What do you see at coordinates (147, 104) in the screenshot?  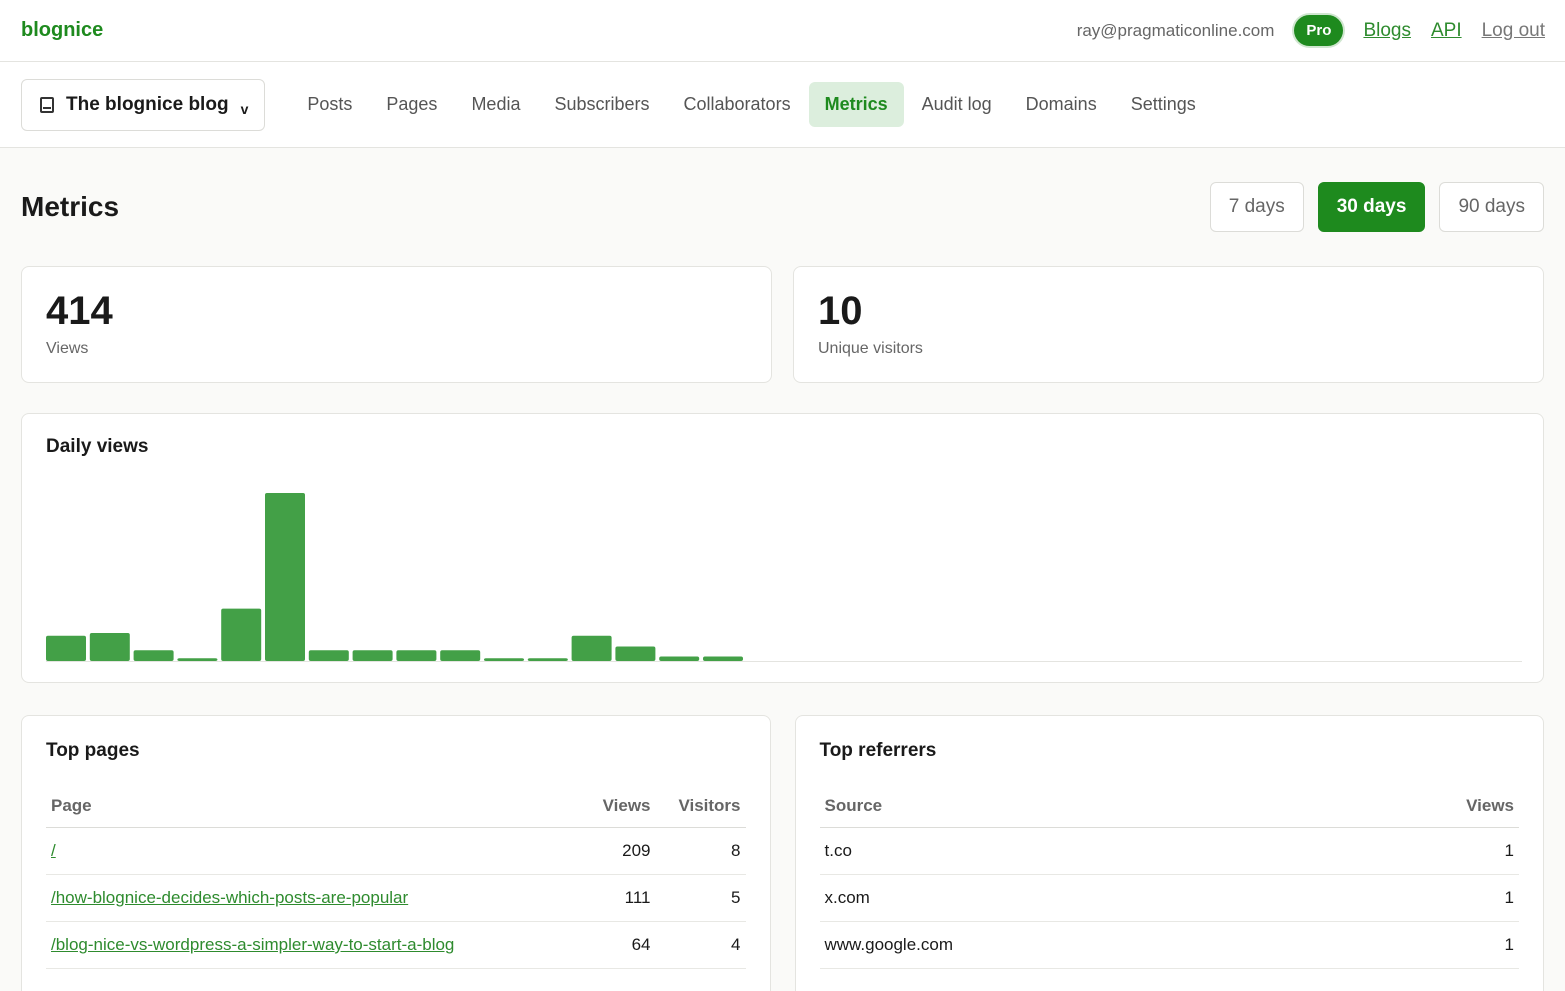 I see `blog-name: The blognice blog` at bounding box center [147, 104].